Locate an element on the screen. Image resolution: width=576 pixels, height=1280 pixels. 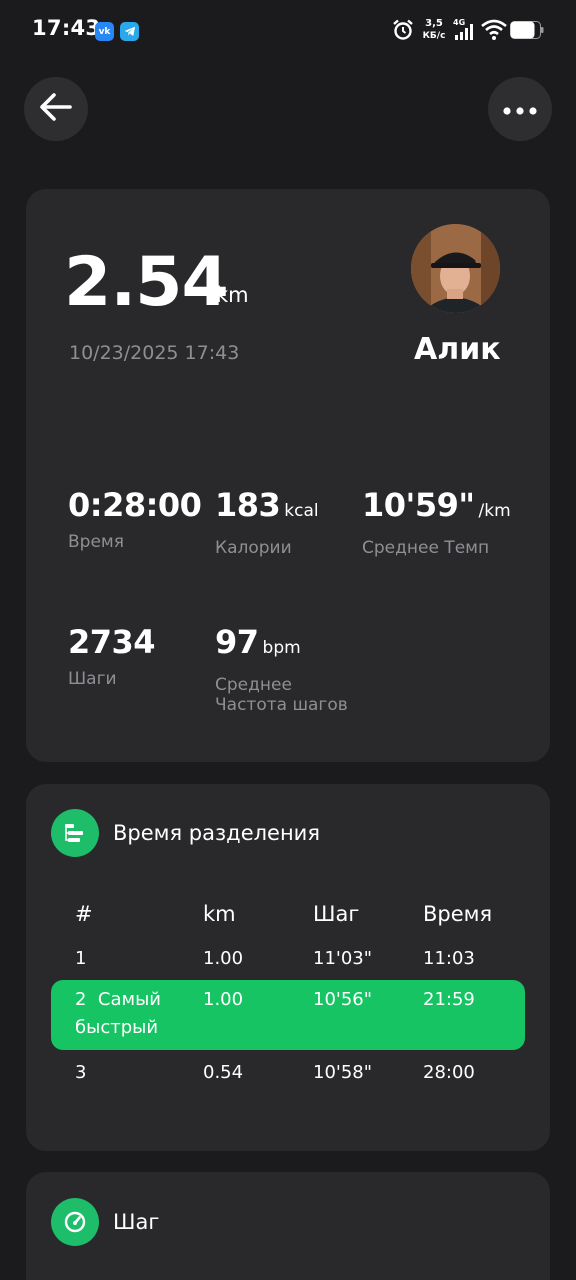
col-header-time: Время is located at coordinates (458, 914).